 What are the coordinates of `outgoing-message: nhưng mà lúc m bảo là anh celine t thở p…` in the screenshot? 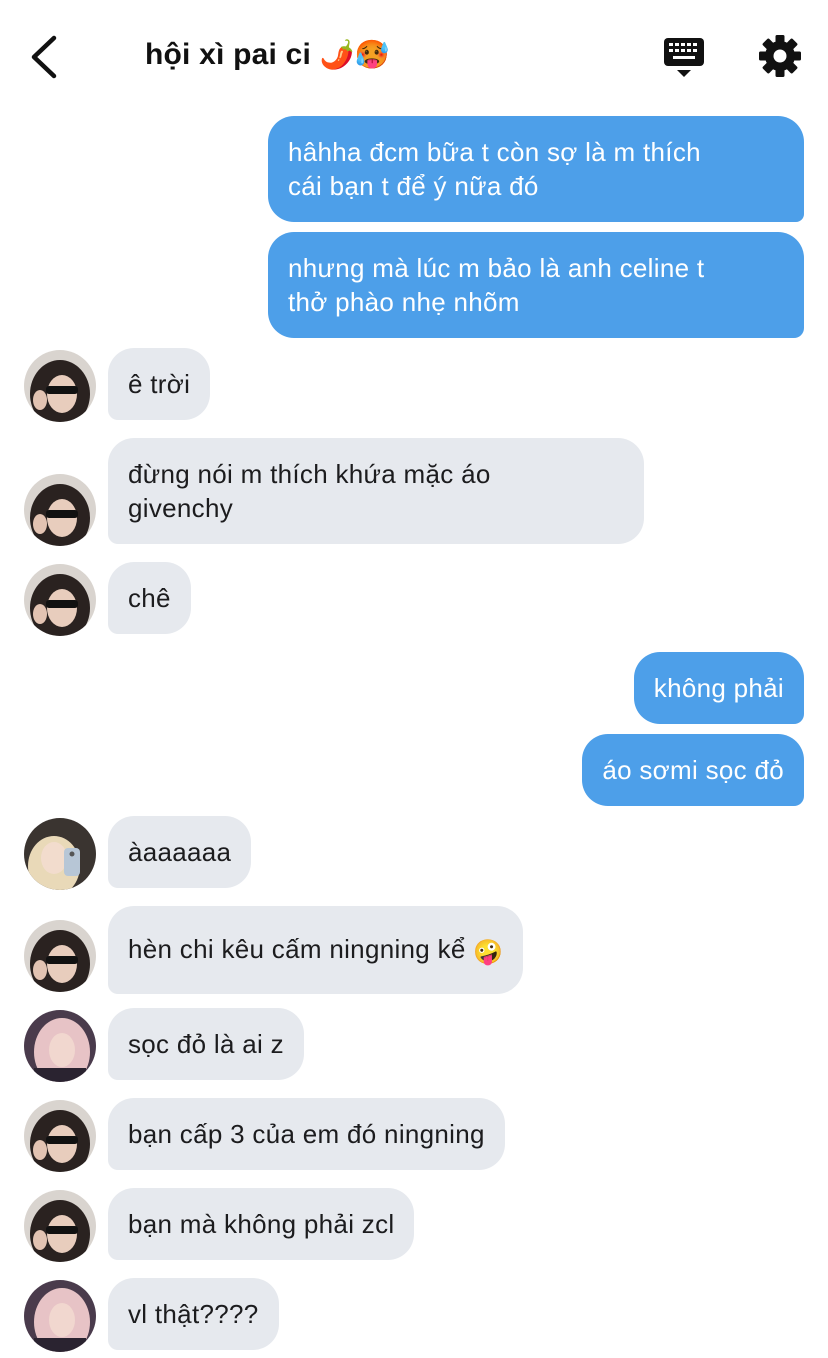 It's located at (536, 285).